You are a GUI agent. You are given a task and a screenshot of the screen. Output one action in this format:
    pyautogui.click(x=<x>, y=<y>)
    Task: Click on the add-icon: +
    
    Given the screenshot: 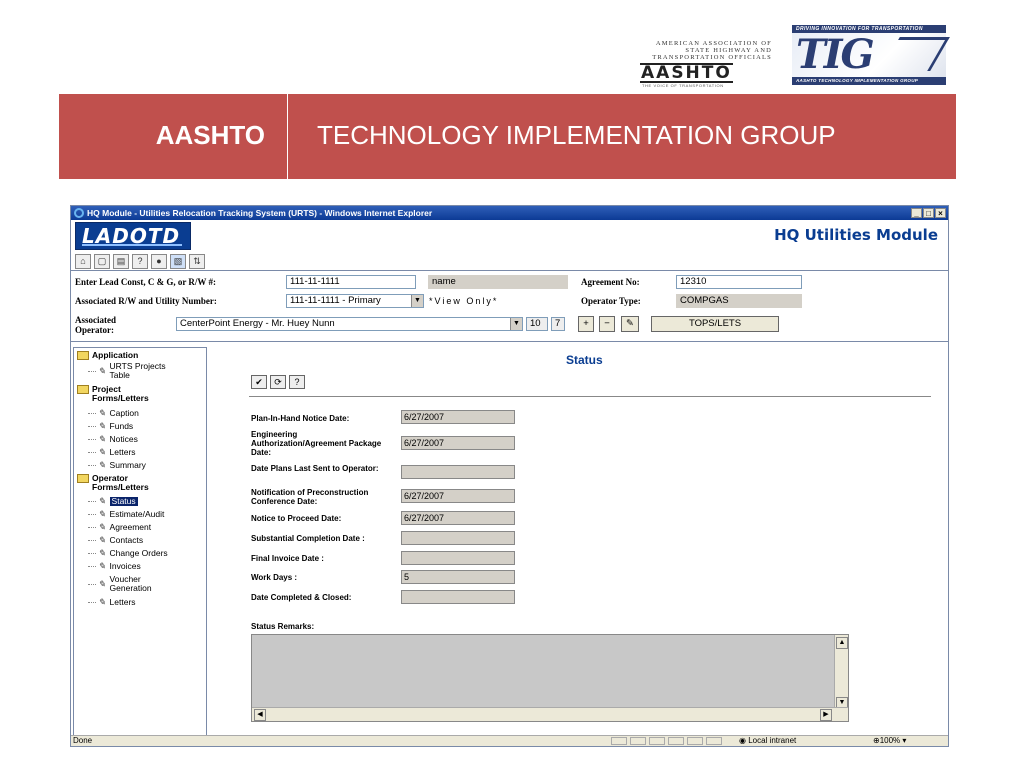 What is the action you would take?
    pyautogui.click(x=586, y=324)
    